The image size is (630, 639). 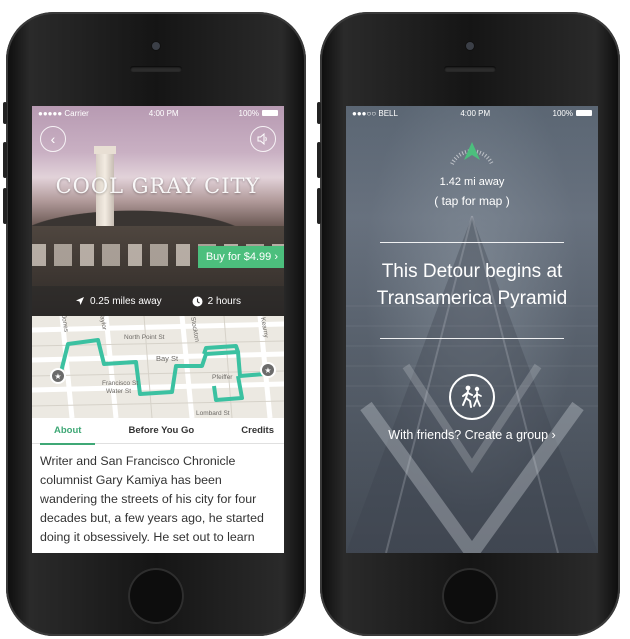 What do you see at coordinates (240, 257) in the screenshot?
I see `buy-button: Buy for $4.99 ›` at bounding box center [240, 257].